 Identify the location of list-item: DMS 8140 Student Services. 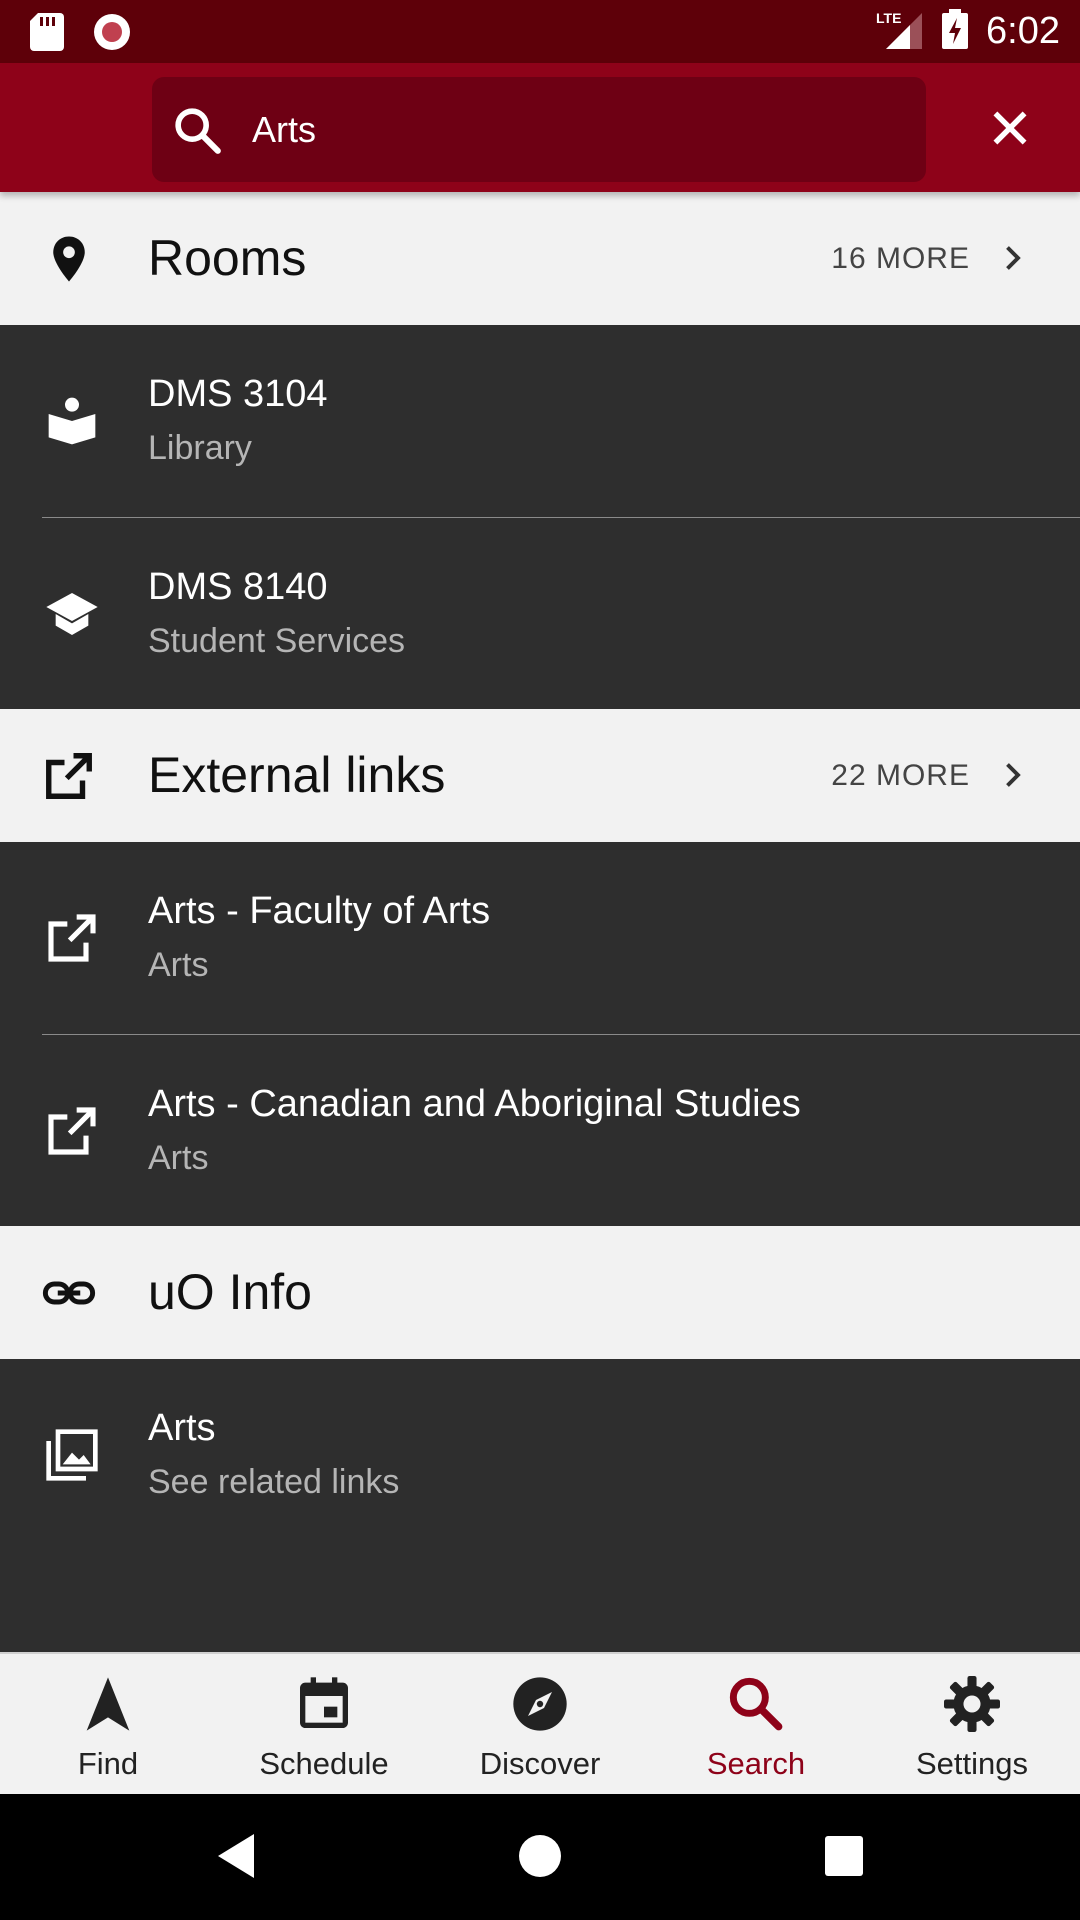
(540, 613).